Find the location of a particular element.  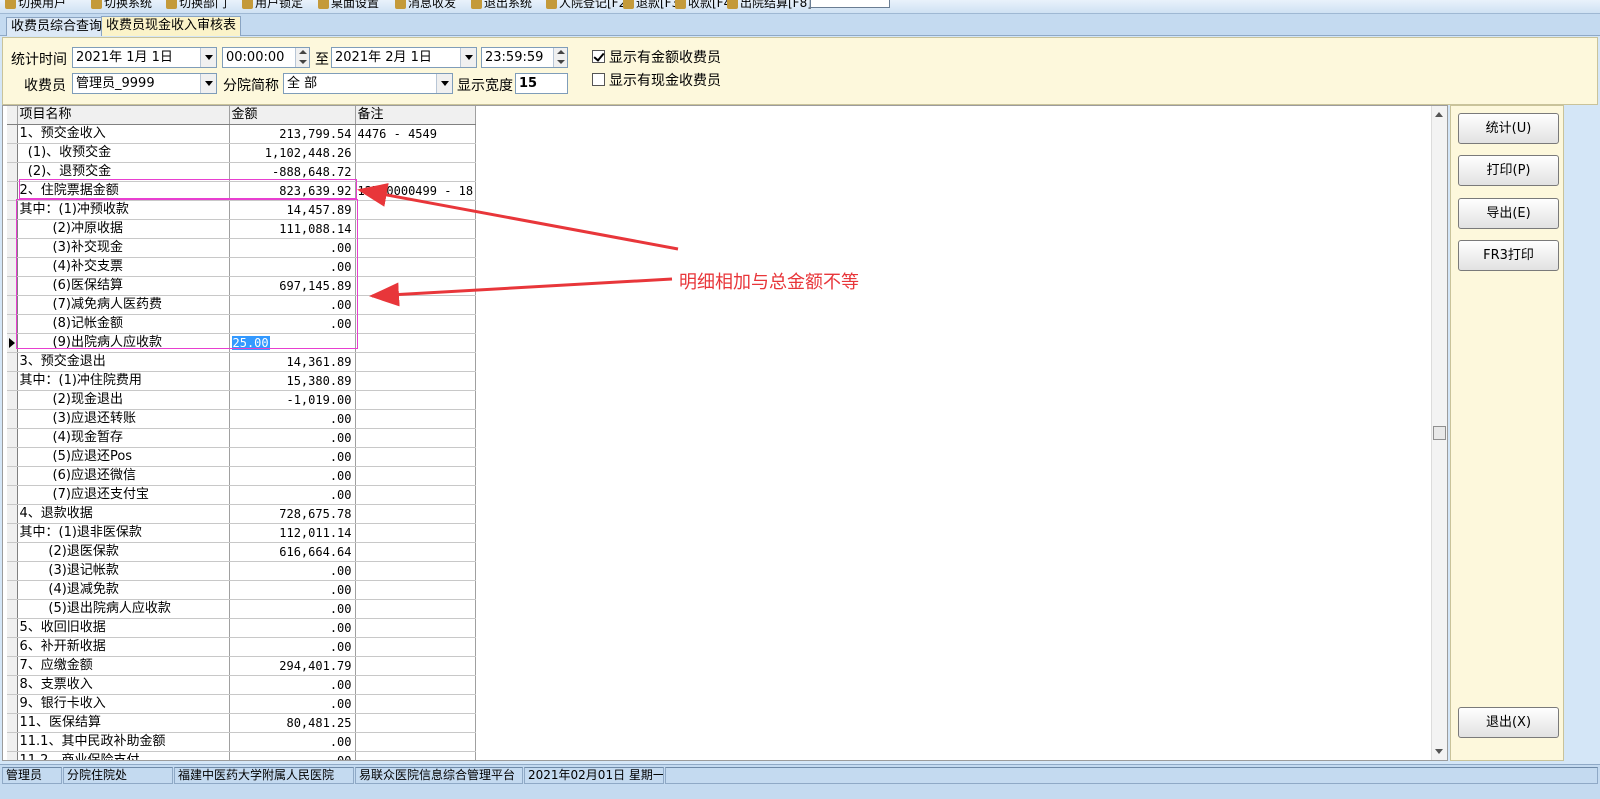

status-hospital: 福建中医药大学附属人民医院 is located at coordinates (264, 775).